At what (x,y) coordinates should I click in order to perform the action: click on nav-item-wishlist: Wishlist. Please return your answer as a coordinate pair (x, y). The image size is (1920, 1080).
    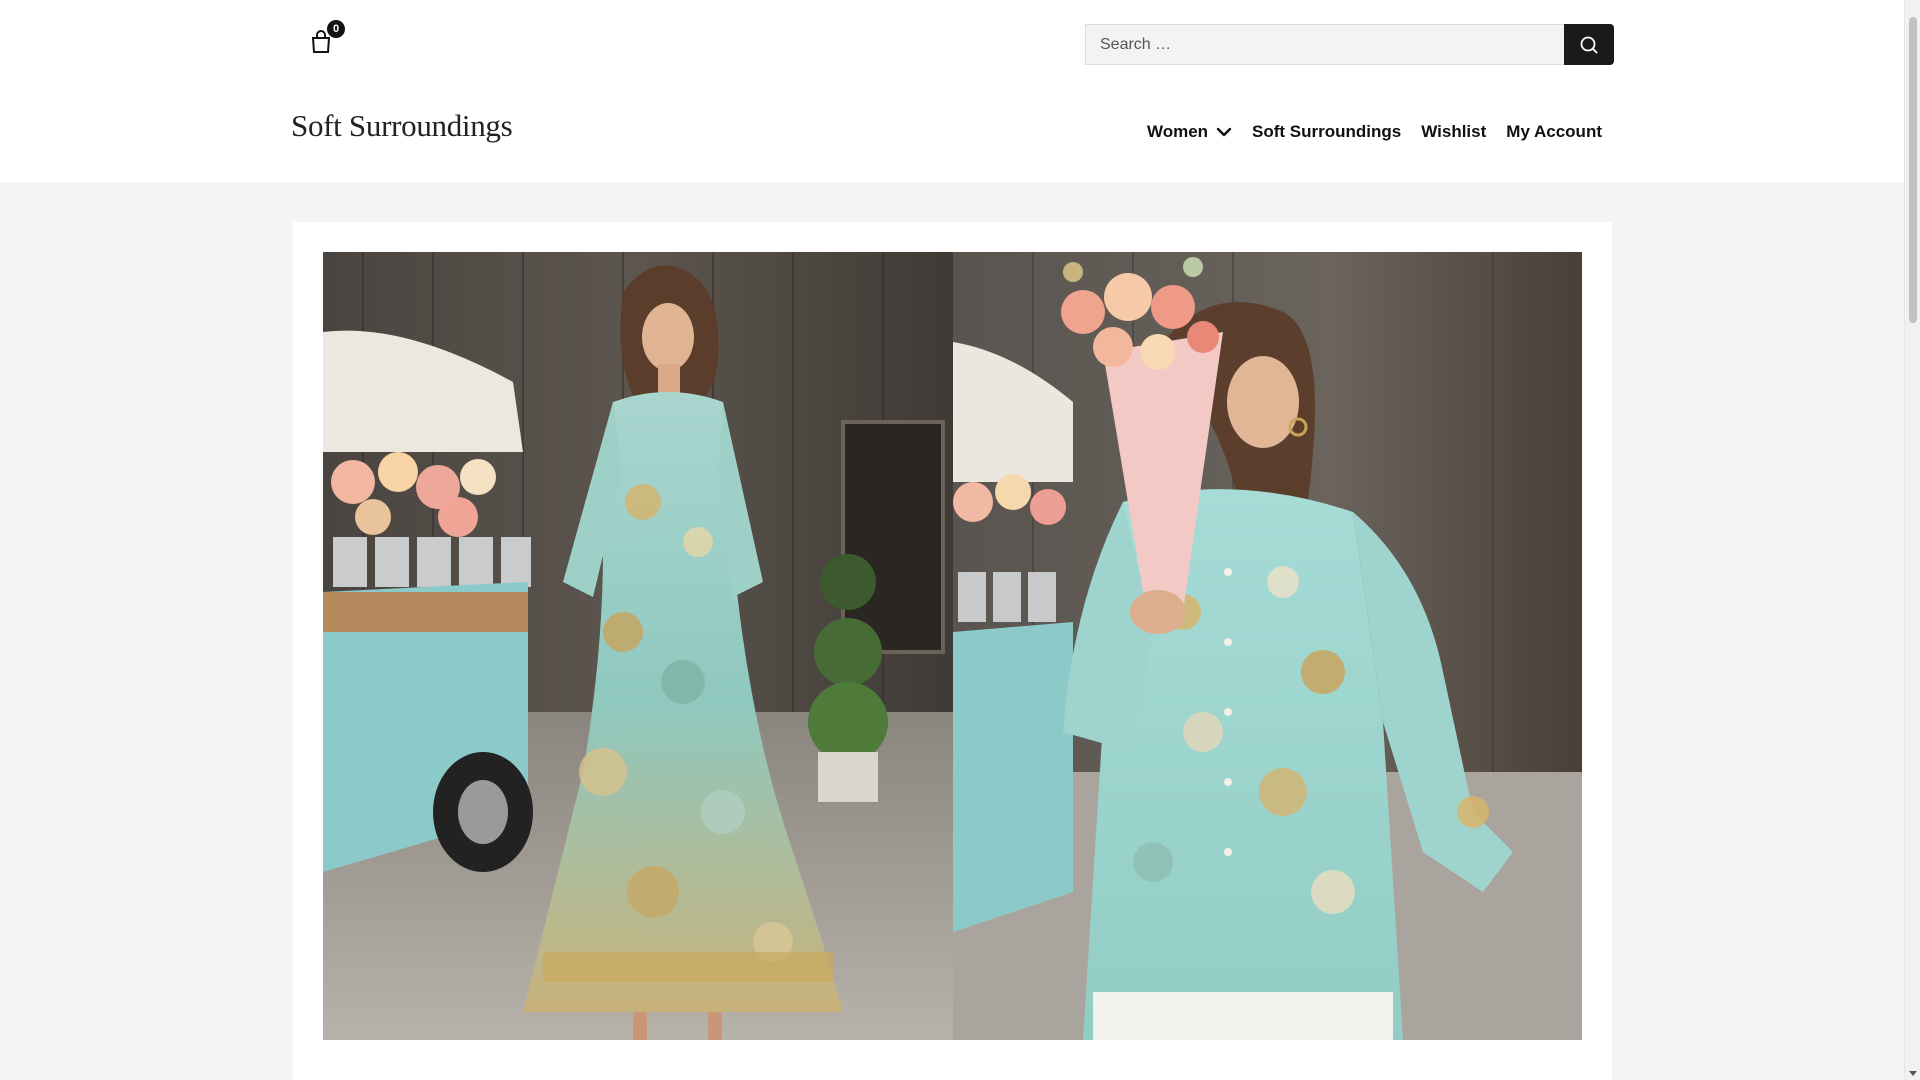
    Looking at the image, I should click on (1453, 132).